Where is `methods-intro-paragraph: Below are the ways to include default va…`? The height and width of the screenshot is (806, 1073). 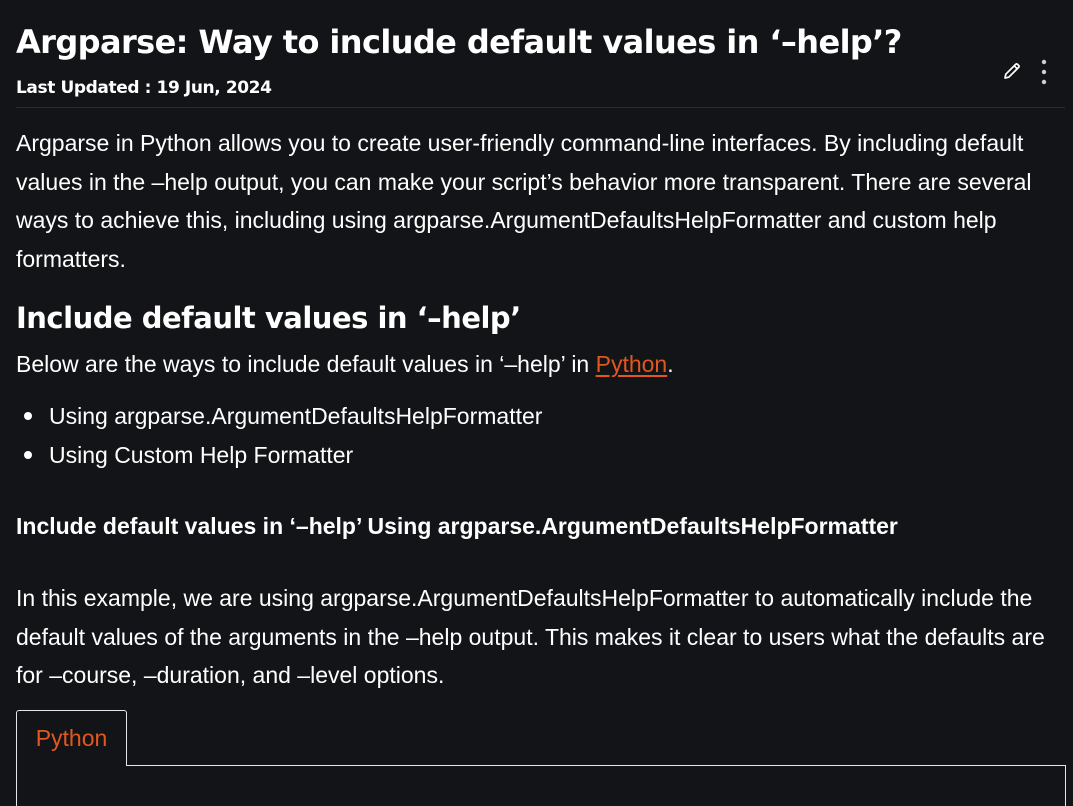
methods-intro-paragraph: Below are the ways to include default va… is located at coordinates (345, 364).